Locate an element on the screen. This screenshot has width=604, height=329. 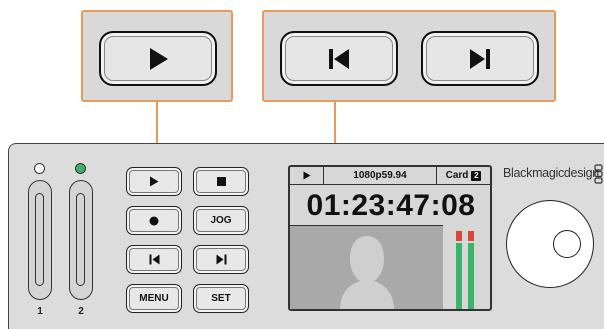
skip-forward-button is located at coordinates (221, 259).